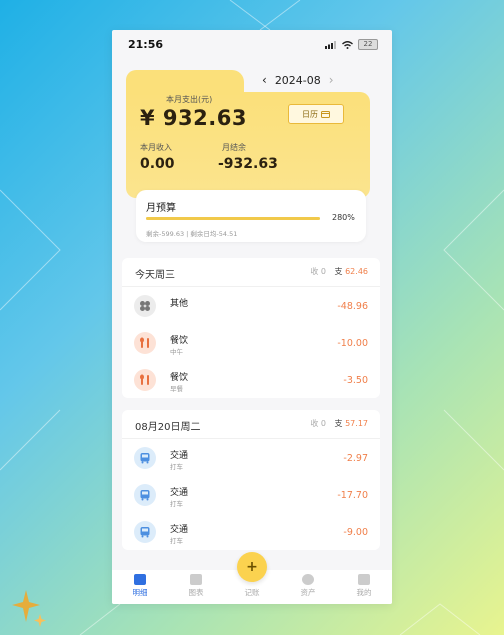 The height and width of the screenshot is (635, 504). I want to click on transaction-amount: -2.97, so click(355, 458).